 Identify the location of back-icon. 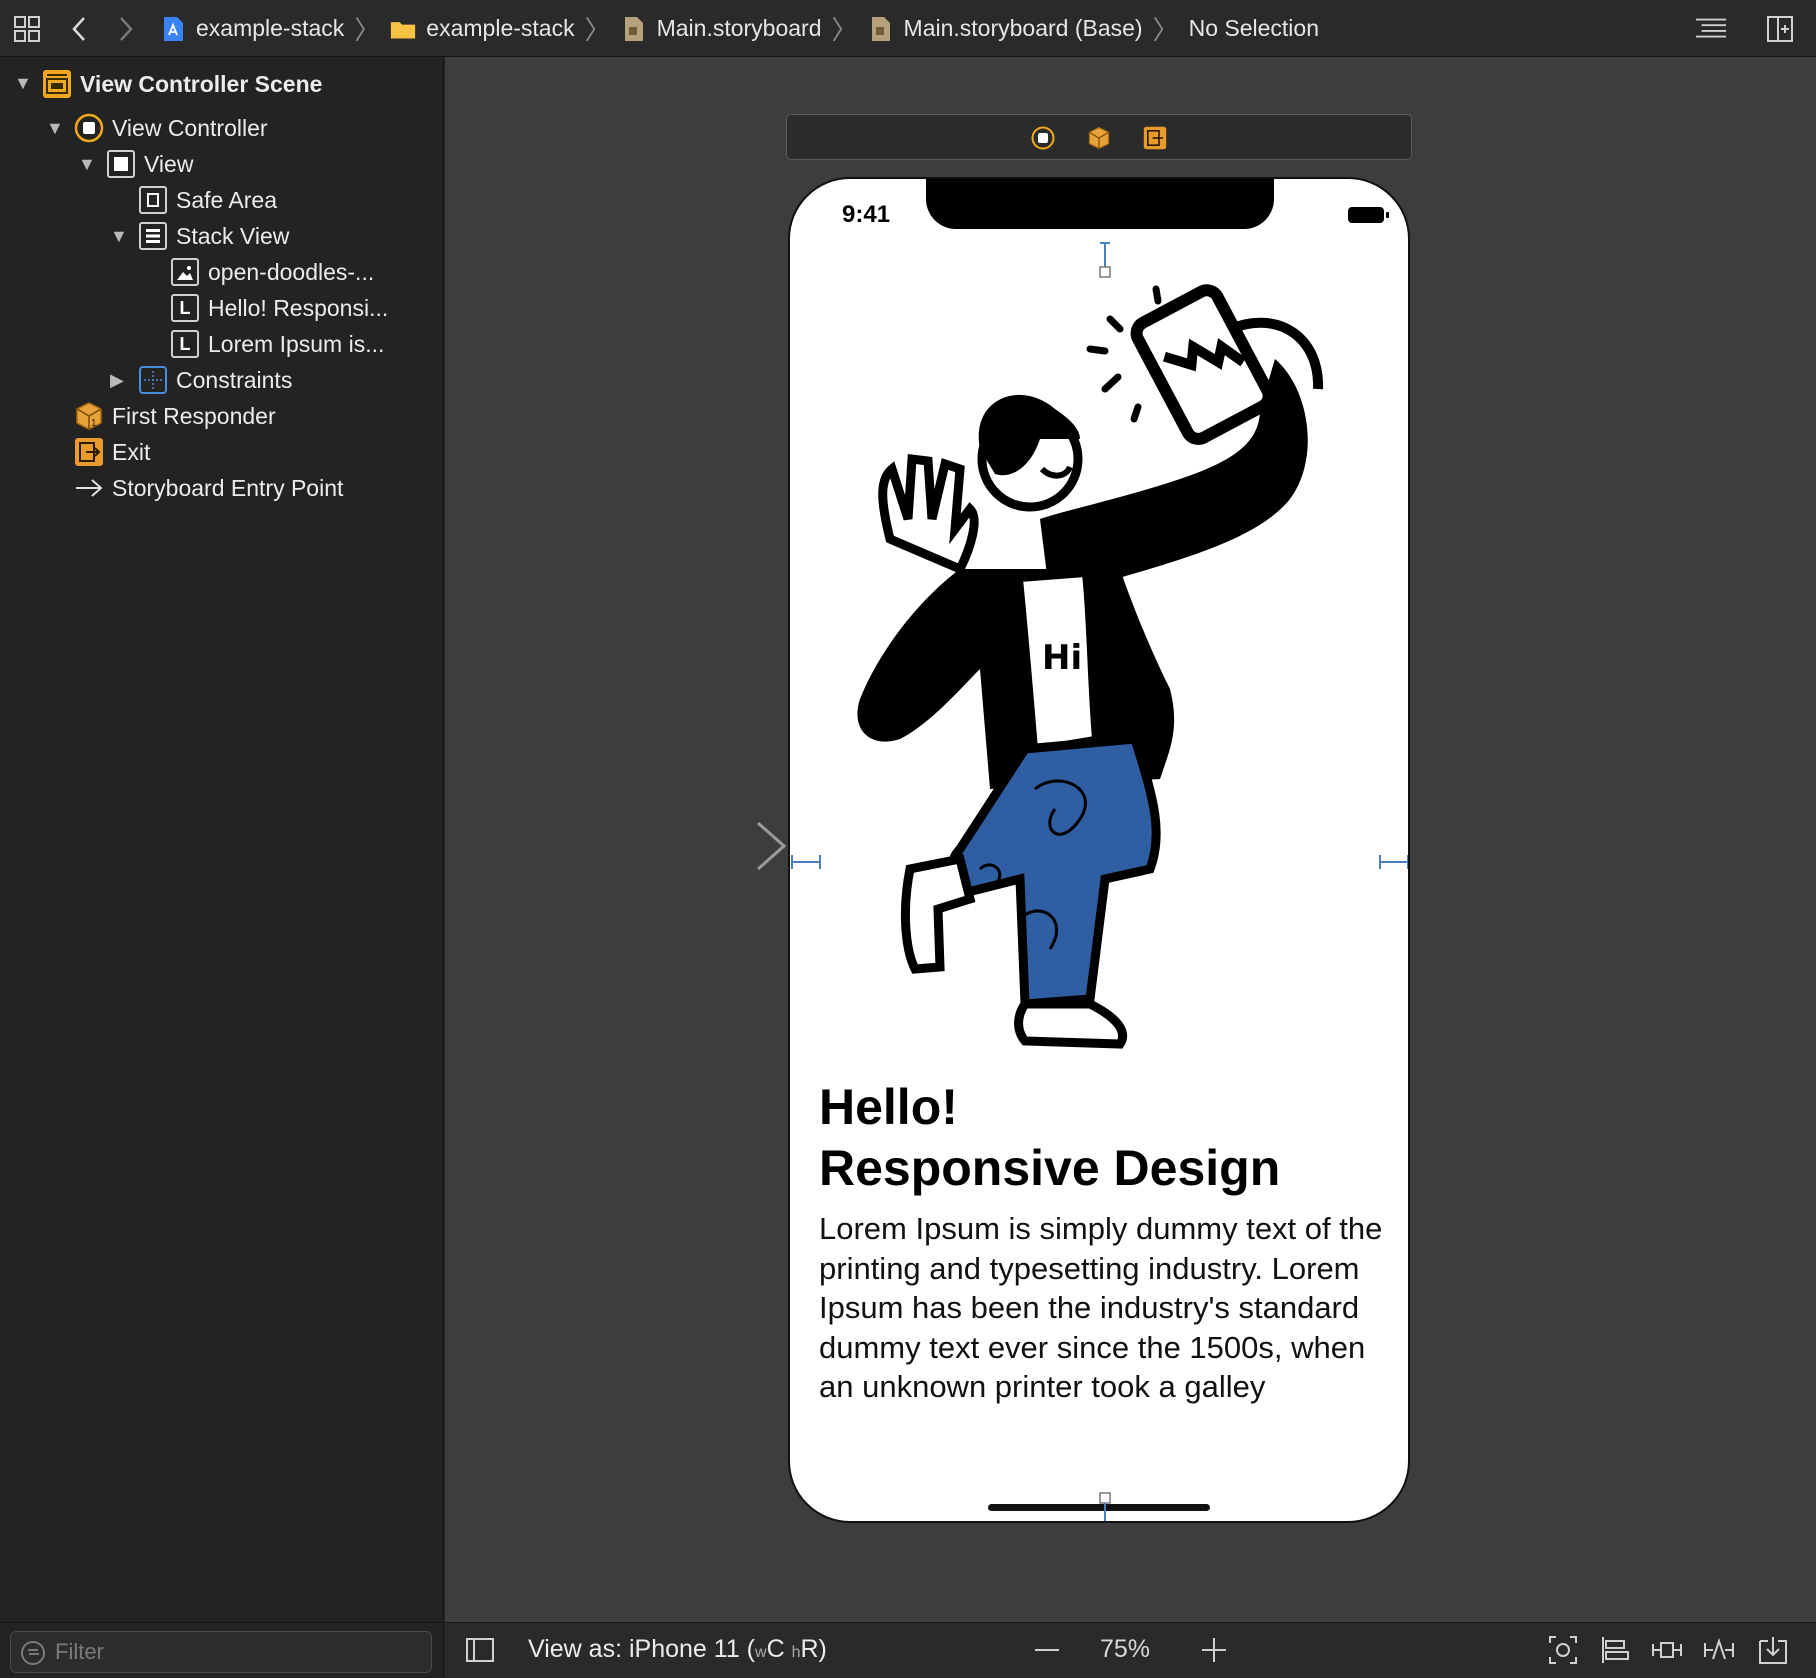
(80, 29).